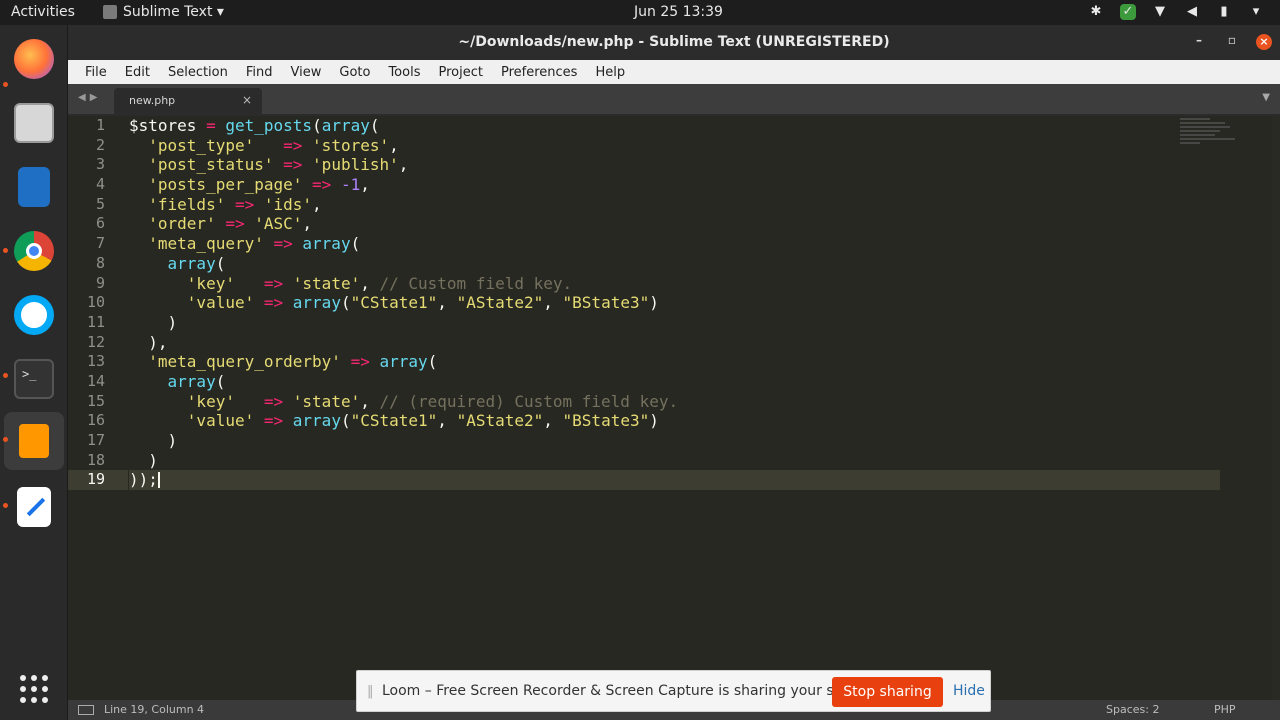 This screenshot has height=720, width=1280. What do you see at coordinates (86, 710) in the screenshot?
I see `panel-toggle-icon` at bounding box center [86, 710].